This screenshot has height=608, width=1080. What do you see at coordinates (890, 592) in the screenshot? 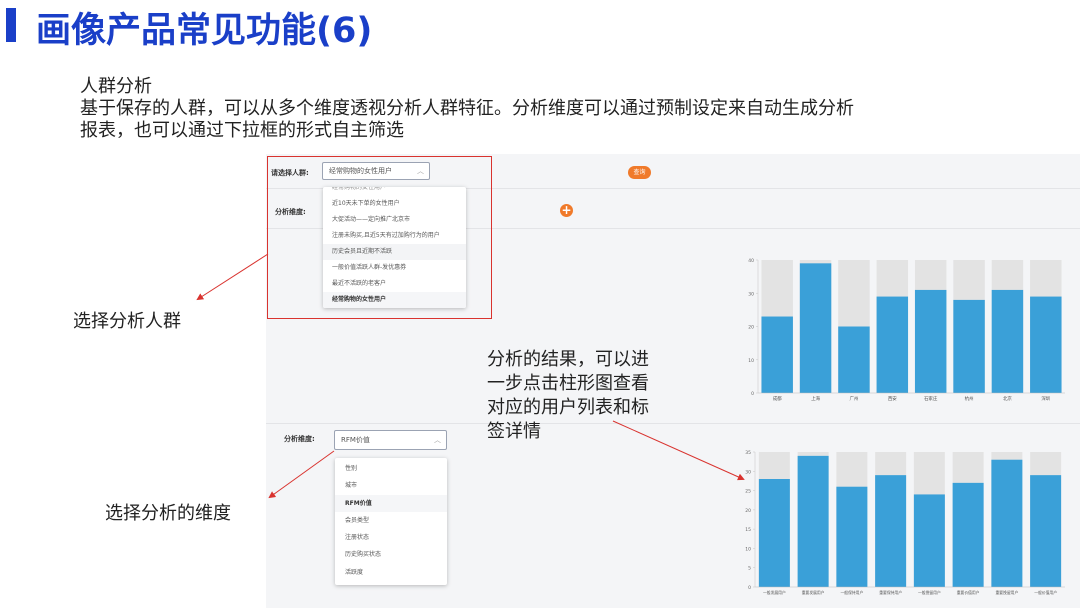
I see `x-tick-label: 重要保持用户` at bounding box center [890, 592].